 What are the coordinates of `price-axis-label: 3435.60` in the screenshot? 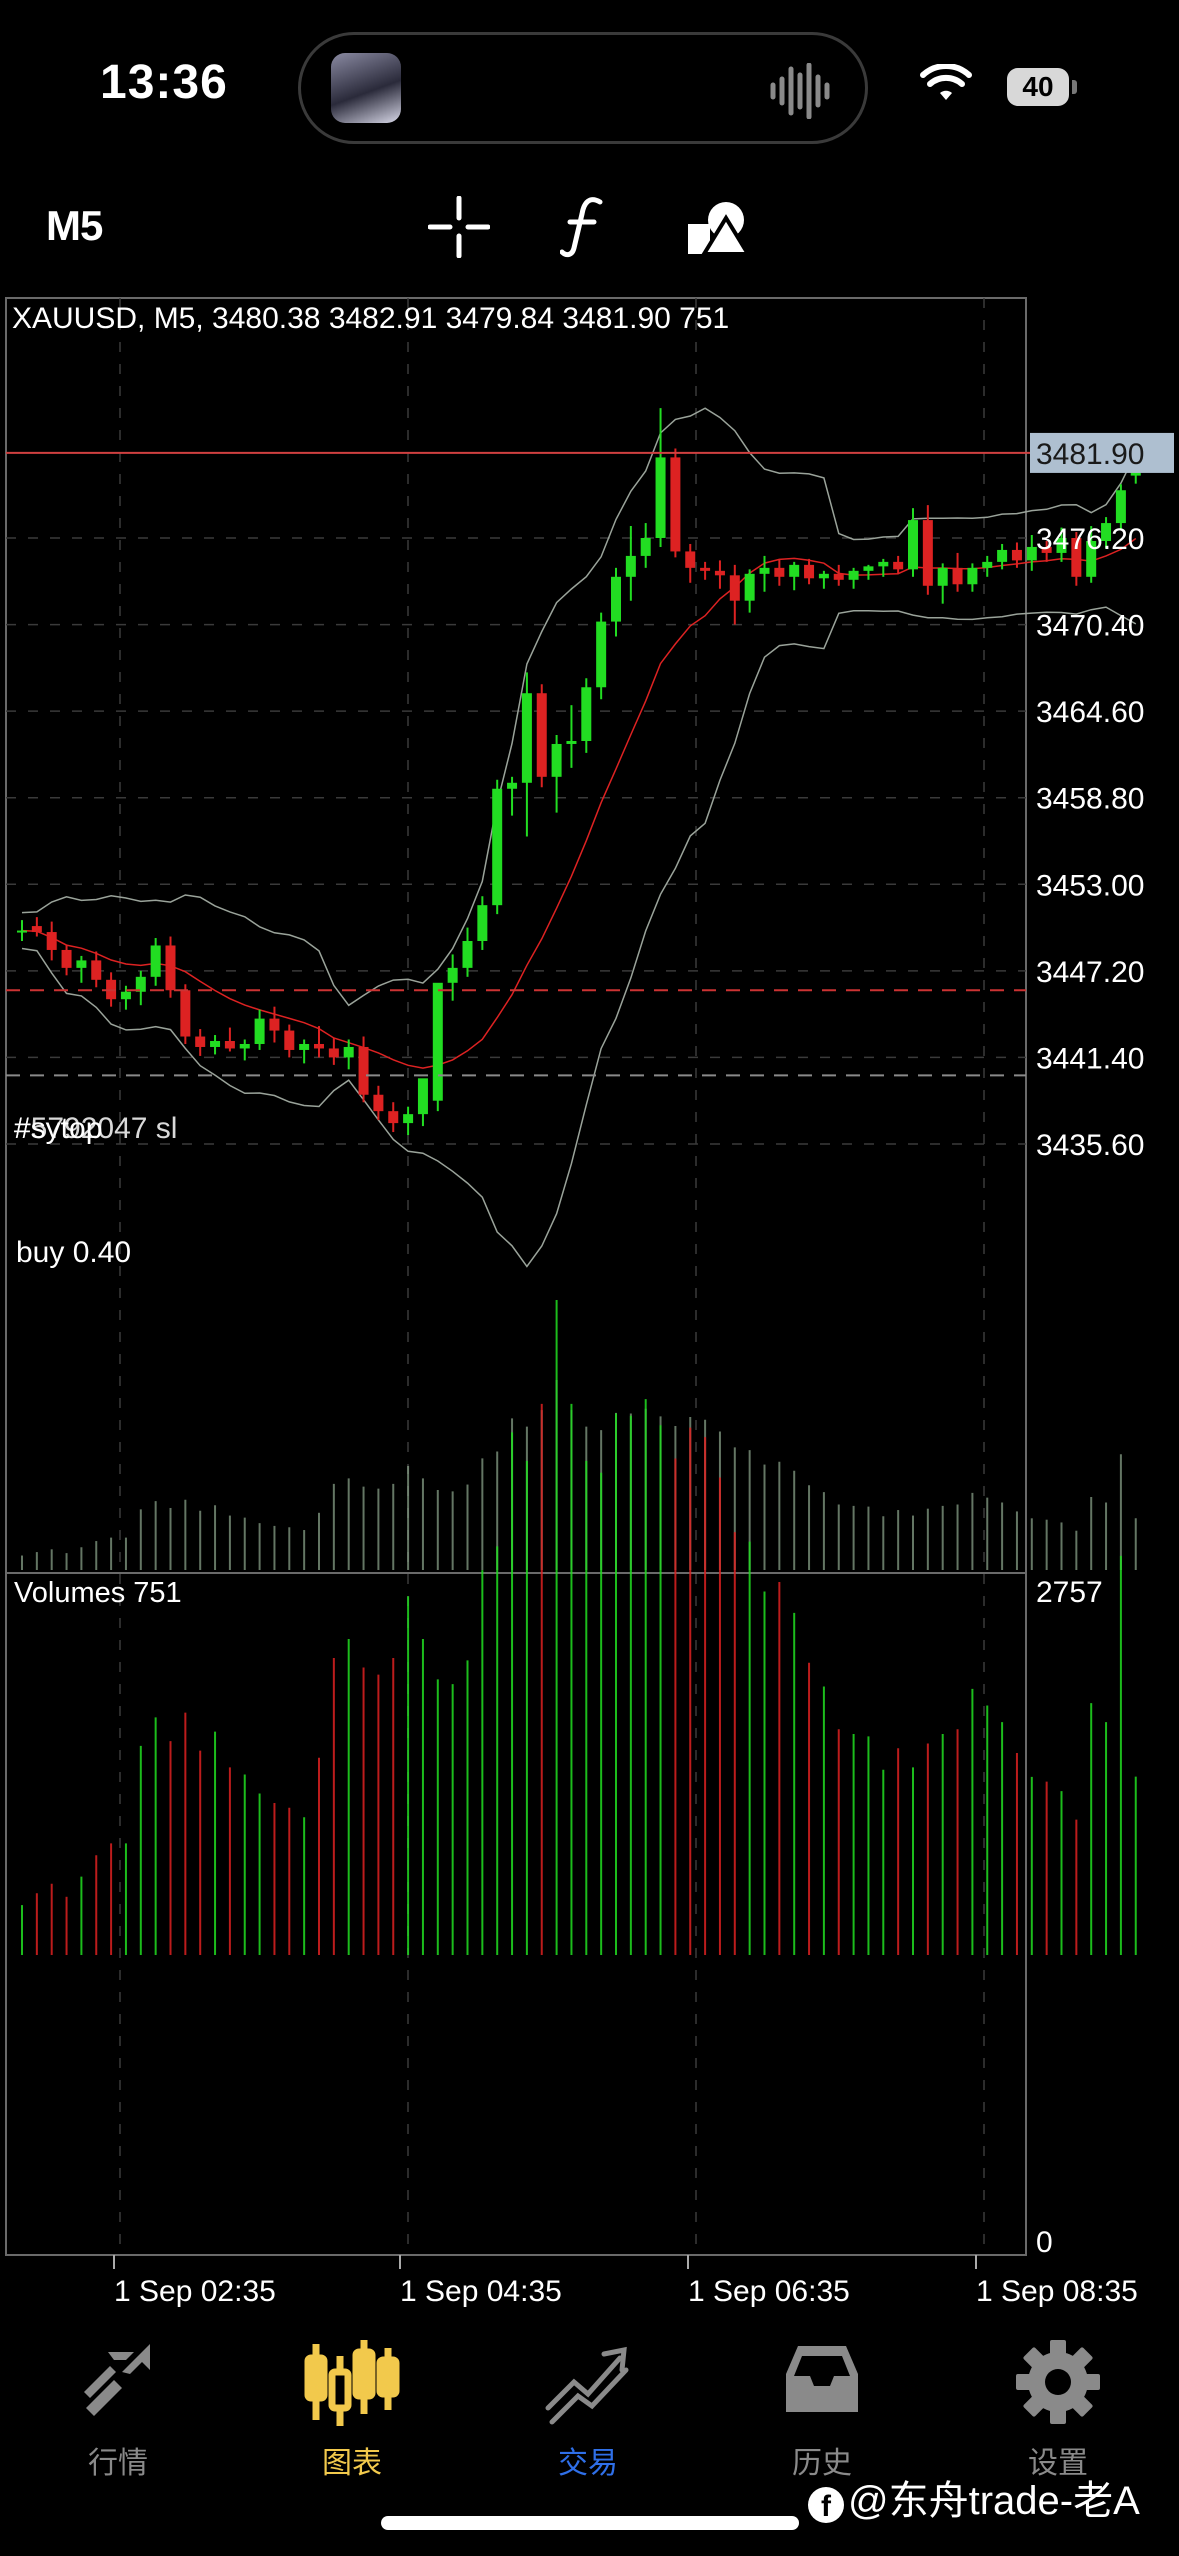 It's located at (1090, 1145).